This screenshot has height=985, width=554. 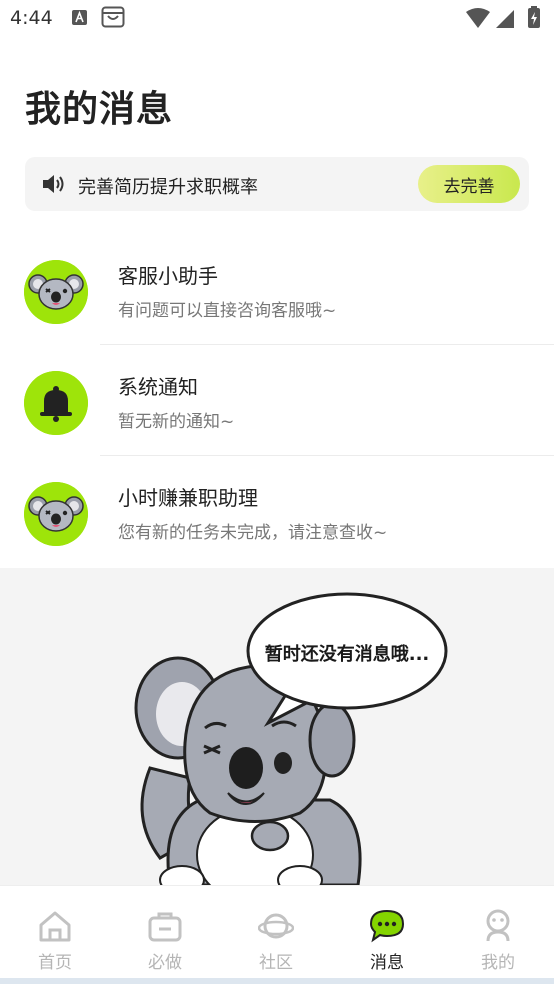 I want to click on tab-label: 社区, so click(x=276, y=963).